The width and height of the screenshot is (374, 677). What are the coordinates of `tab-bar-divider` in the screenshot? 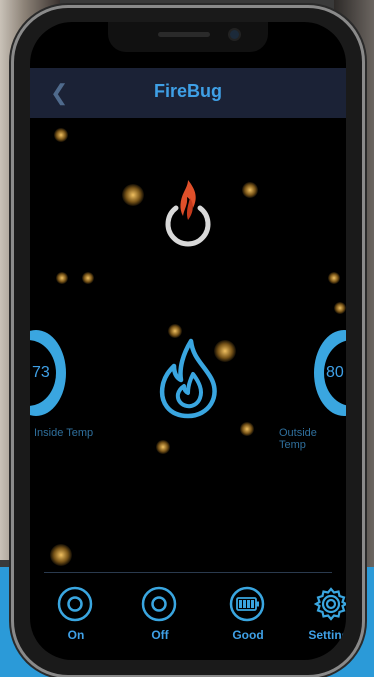 It's located at (188, 572).